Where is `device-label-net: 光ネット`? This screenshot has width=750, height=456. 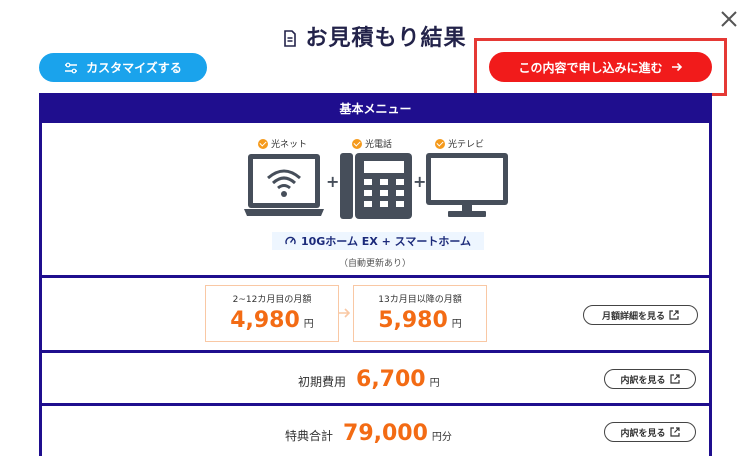 device-label-net: 光ネット is located at coordinates (282, 143).